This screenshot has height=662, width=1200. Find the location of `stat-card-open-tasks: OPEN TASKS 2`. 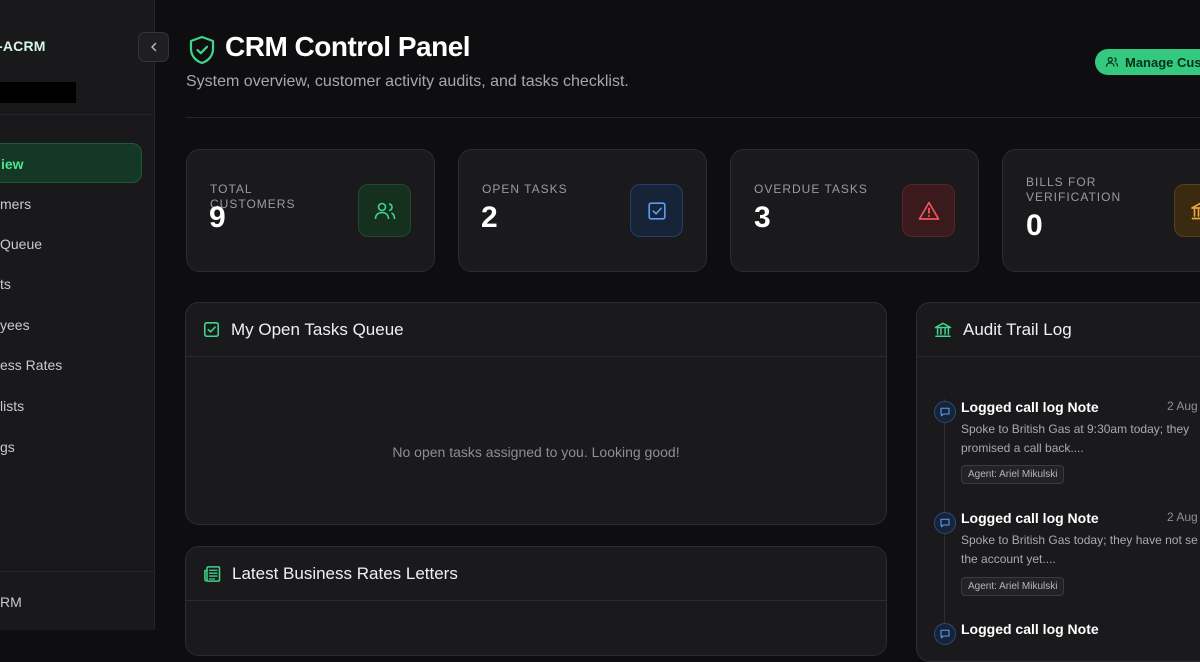

stat-card-open-tasks: OPEN TASKS 2 is located at coordinates (582, 210).